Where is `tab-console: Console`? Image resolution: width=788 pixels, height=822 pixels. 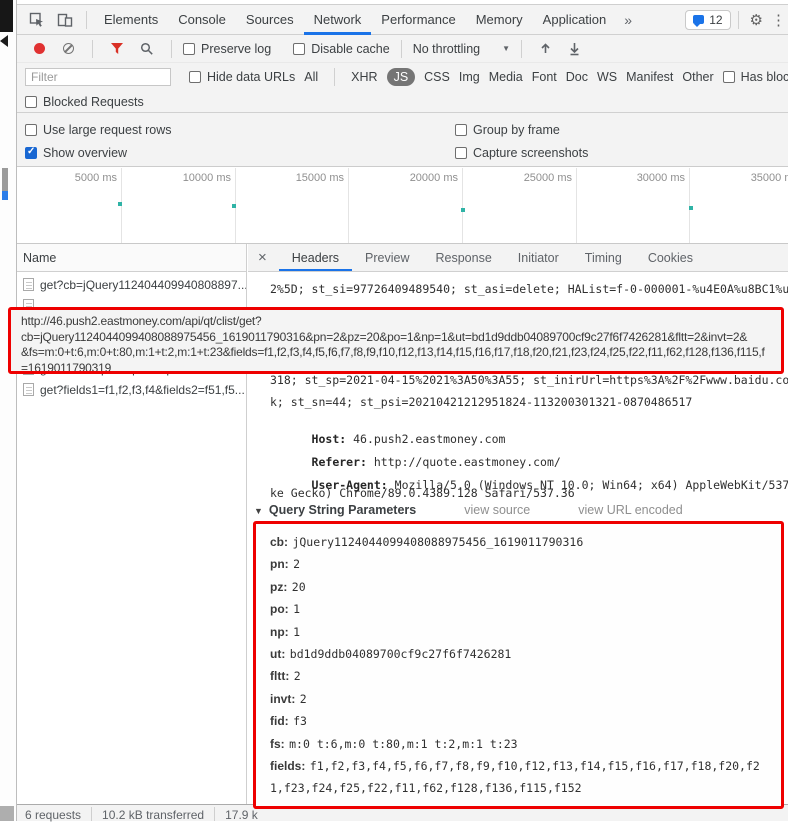 tab-console: Console is located at coordinates (202, 19).